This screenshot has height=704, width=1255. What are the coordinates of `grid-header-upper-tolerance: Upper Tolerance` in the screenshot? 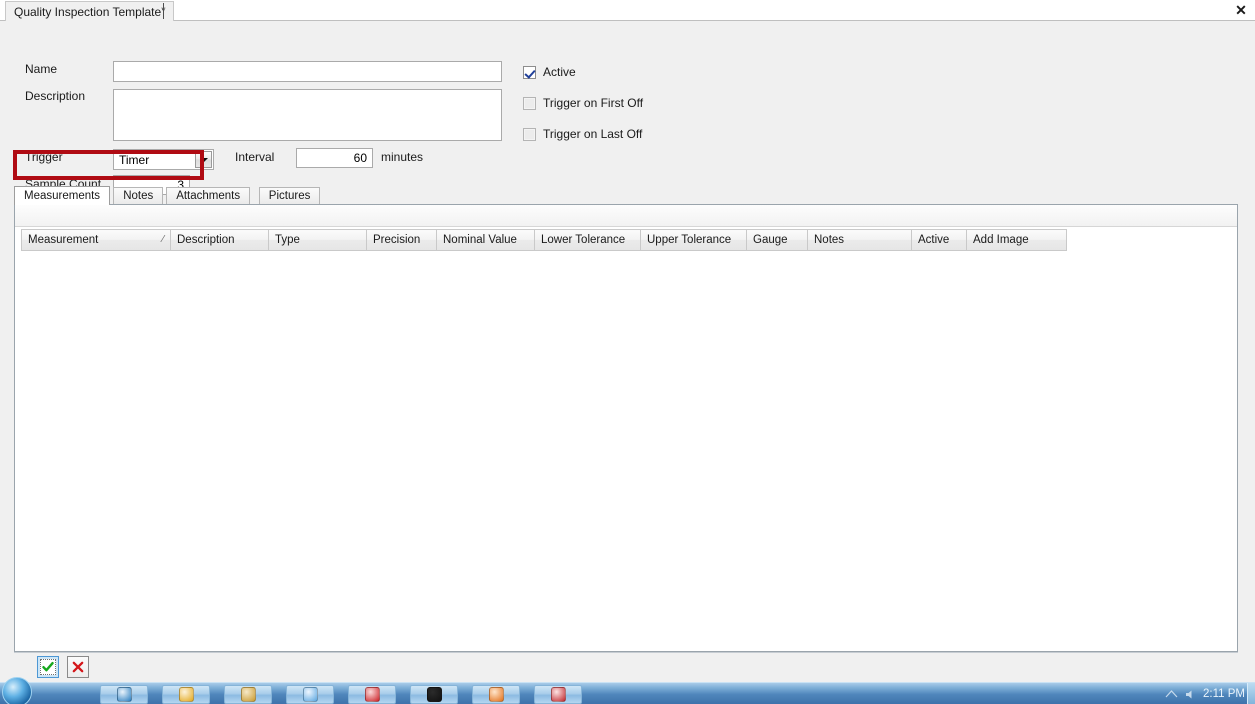 It's located at (694, 240).